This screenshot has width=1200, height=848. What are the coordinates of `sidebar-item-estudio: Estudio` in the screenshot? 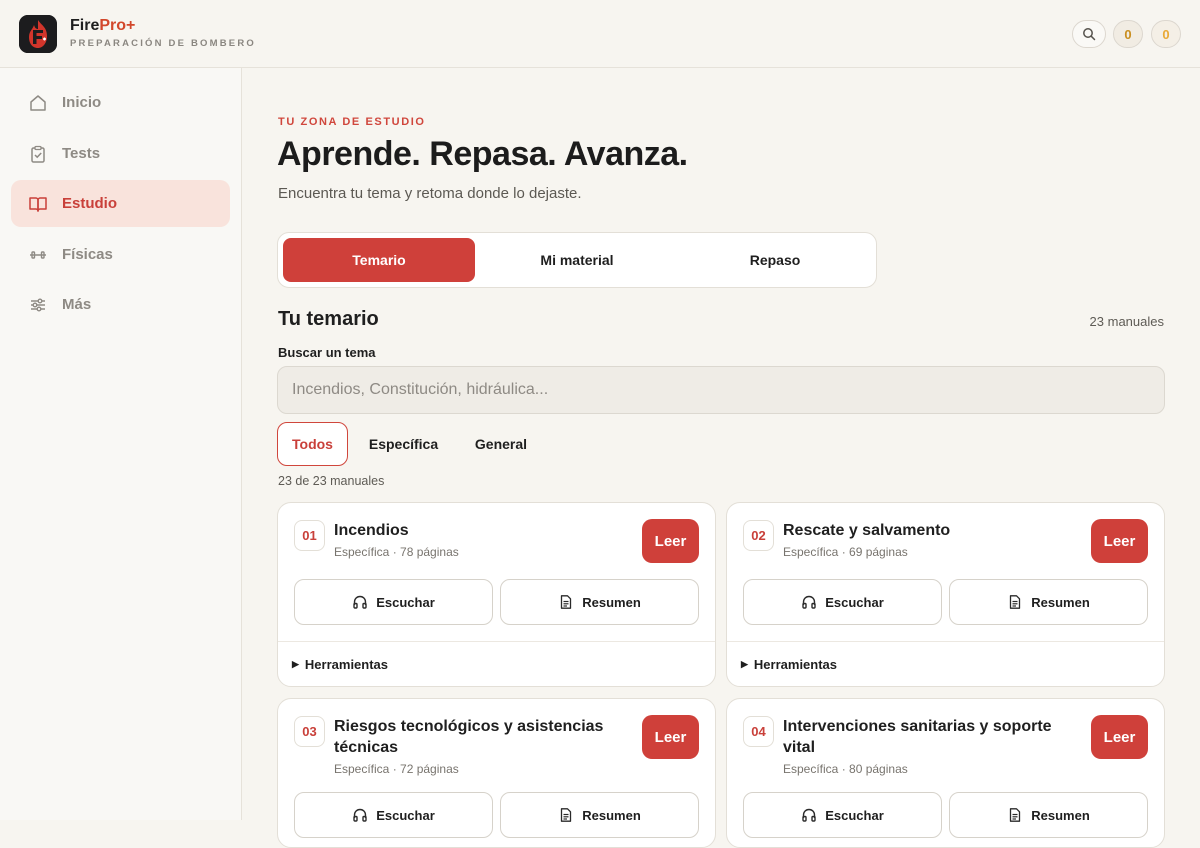 It's located at (120, 203).